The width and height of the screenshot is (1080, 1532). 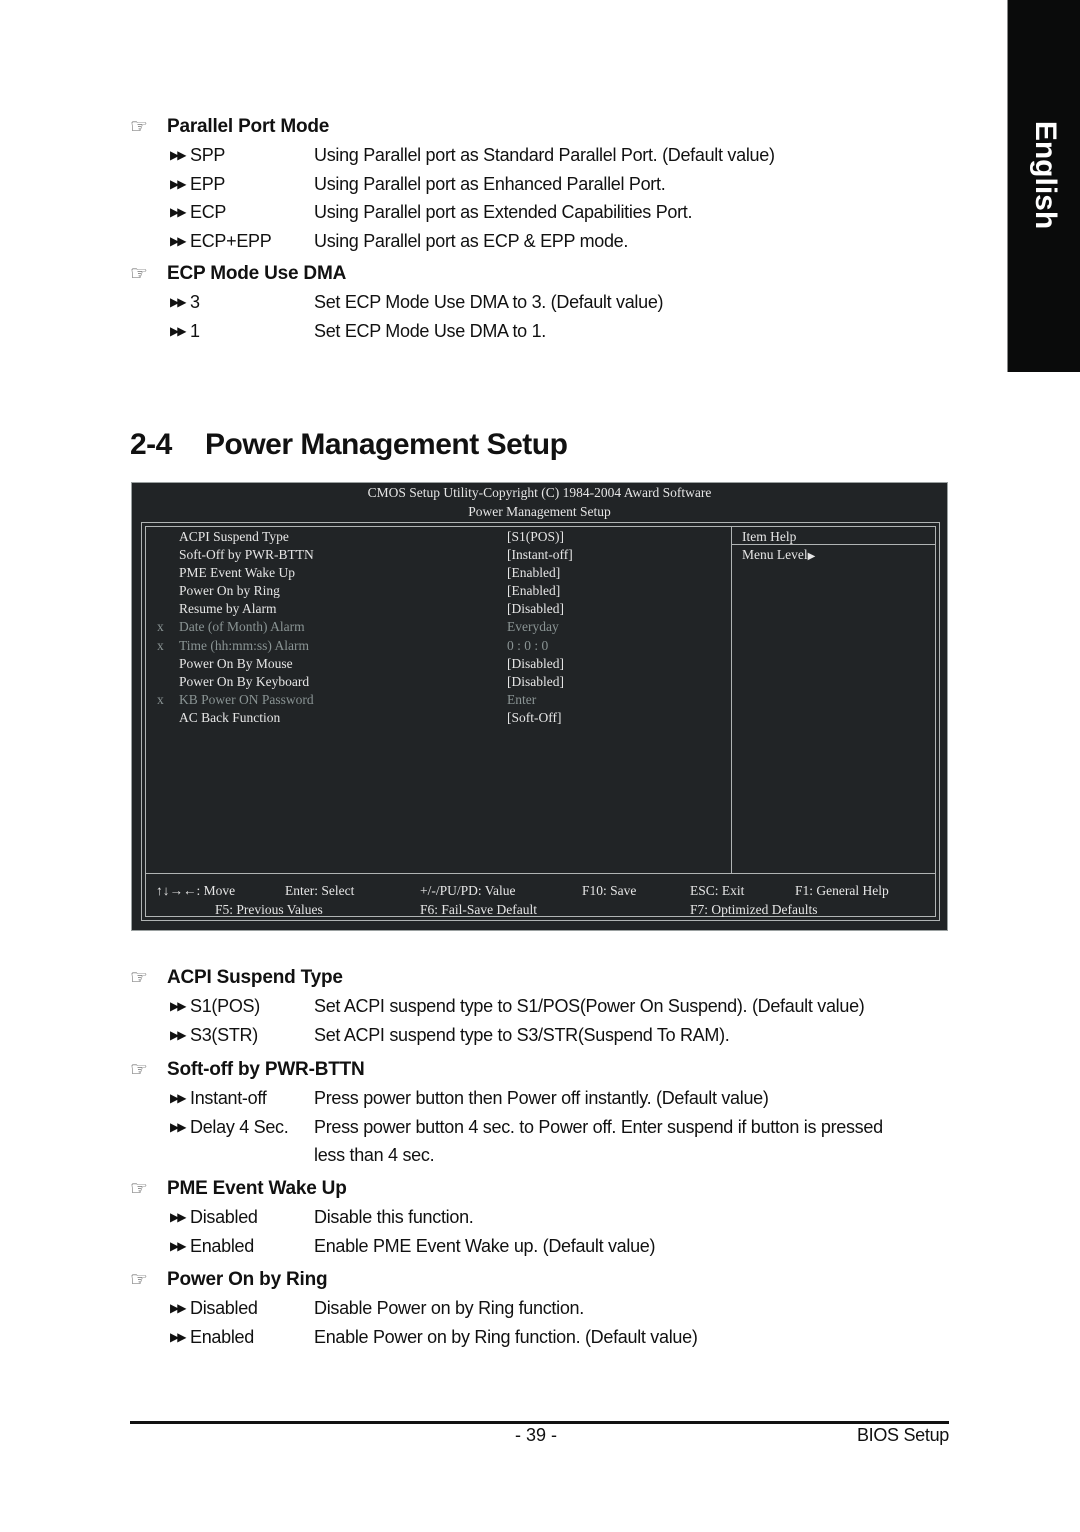 What do you see at coordinates (1045, 175) in the screenshot?
I see `language-tab-label: English` at bounding box center [1045, 175].